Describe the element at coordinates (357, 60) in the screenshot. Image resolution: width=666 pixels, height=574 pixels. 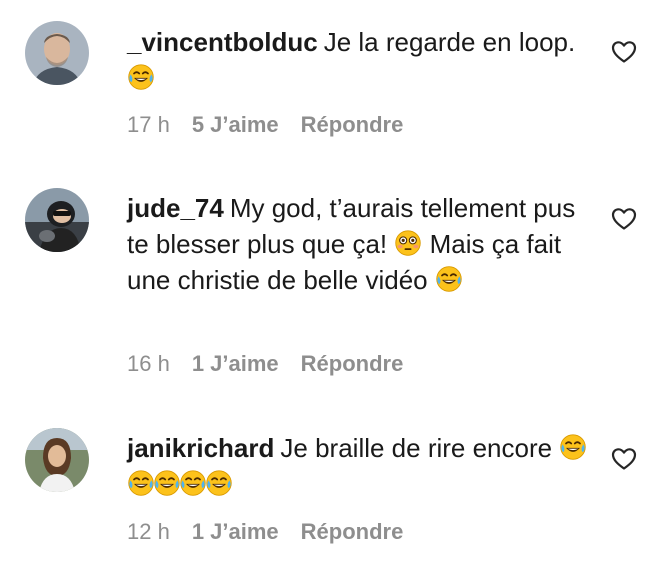
I see `comment-body: _vincentbolduc Je la regarde en loop.` at that location.